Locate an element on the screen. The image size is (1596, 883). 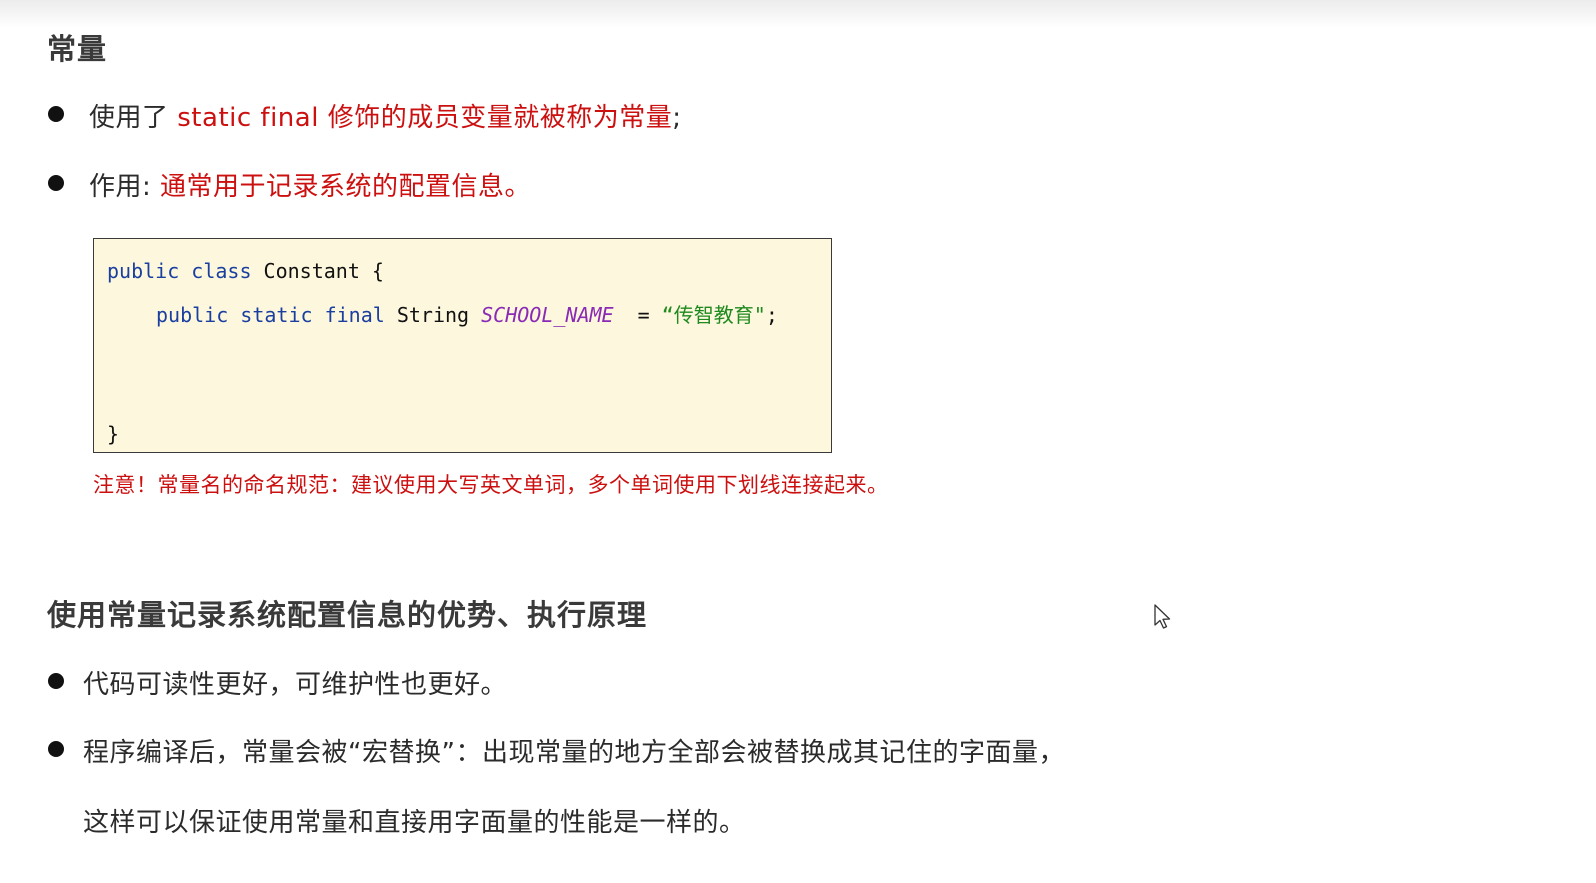
bullet-macro-replace: 程序编译后，常量会被“宏替换”：出现常量的地方全部会被替换成其记住的字面量， is located at coordinates (574, 753).